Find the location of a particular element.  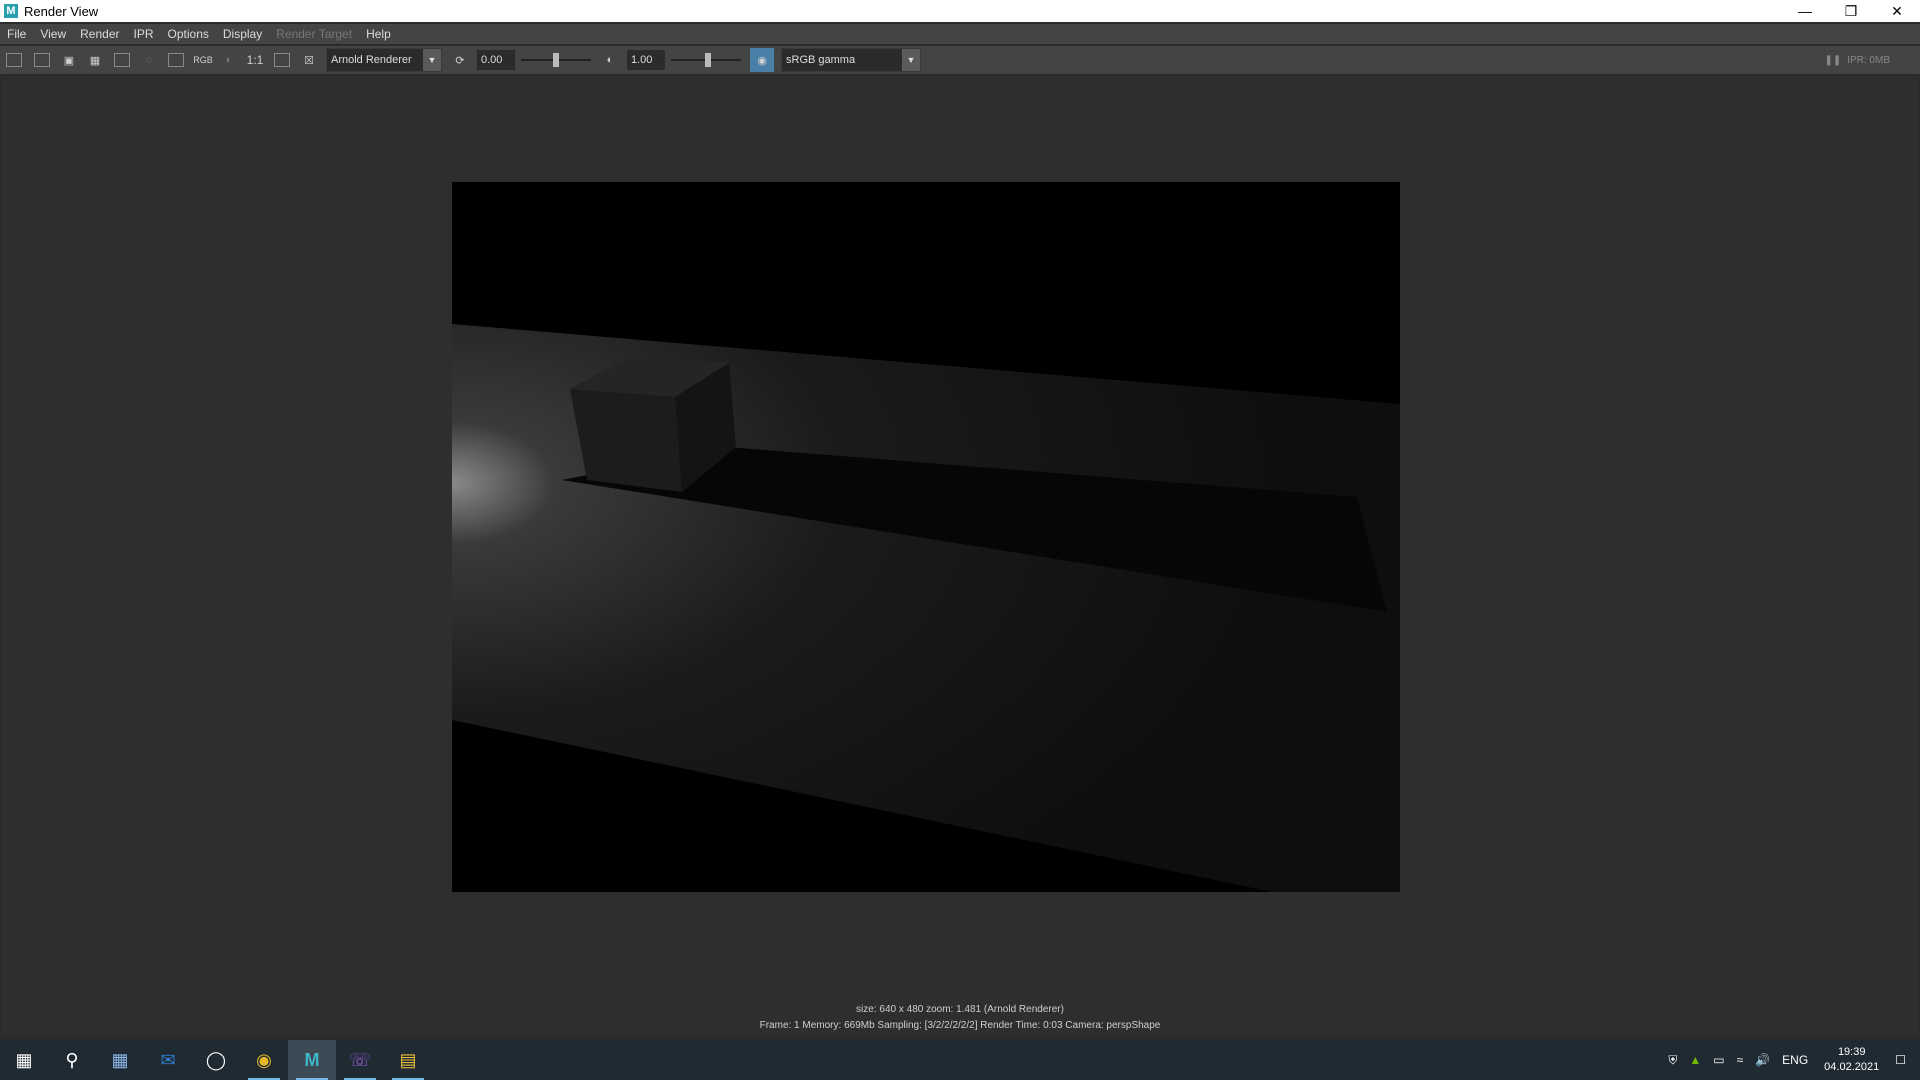

keep-image-icon is located at coordinates (176, 60).